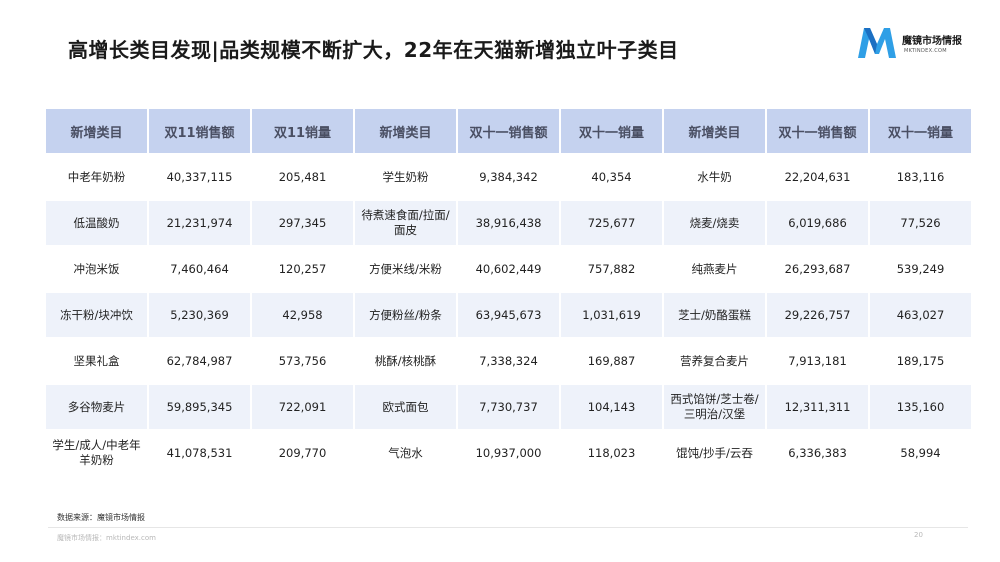 The image size is (1000, 562). Describe the element at coordinates (817, 223) in the screenshot. I see `table-cell: 6,019,686` at that location.